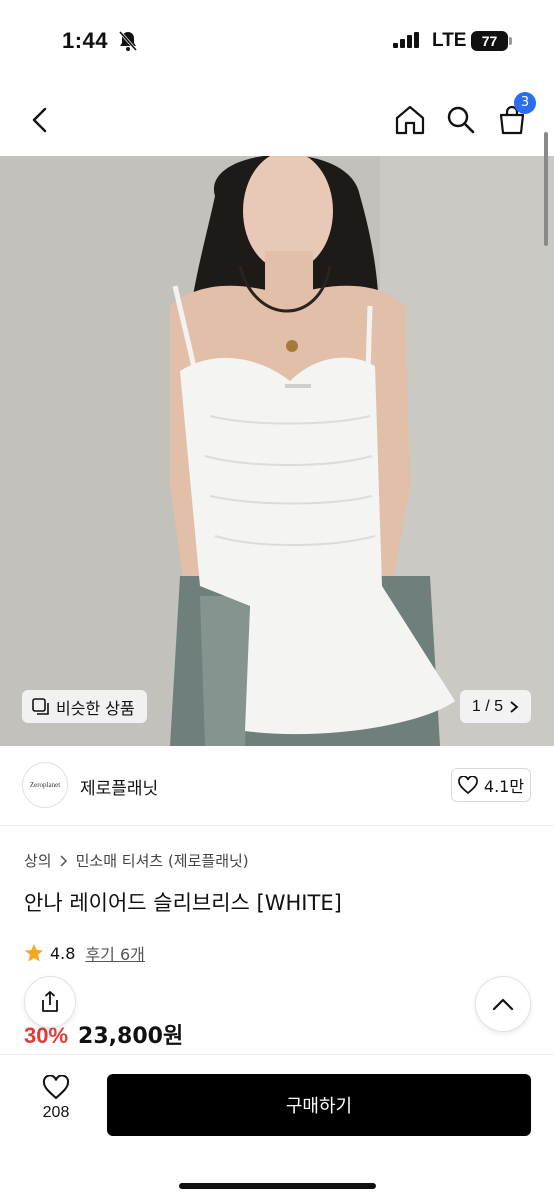 The width and height of the screenshot is (554, 1200). I want to click on product-title: 안나 레이어드 슬리브리스 [WHITE], so click(183, 903).